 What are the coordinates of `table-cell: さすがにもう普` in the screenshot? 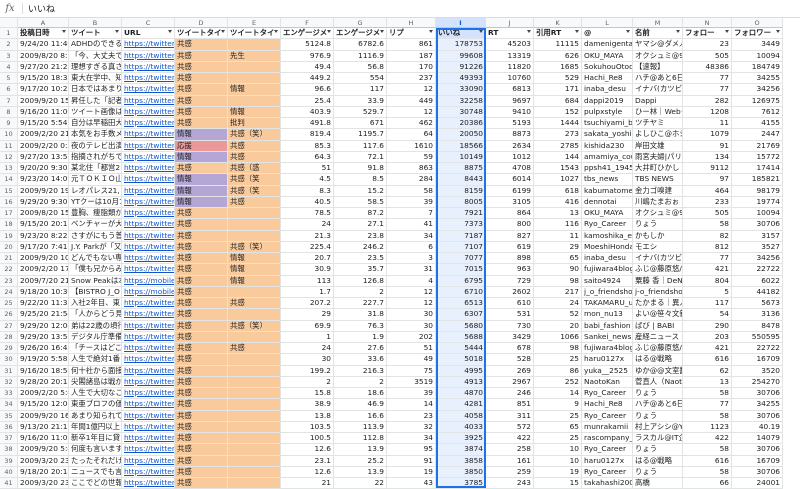 It's located at (95, 236).